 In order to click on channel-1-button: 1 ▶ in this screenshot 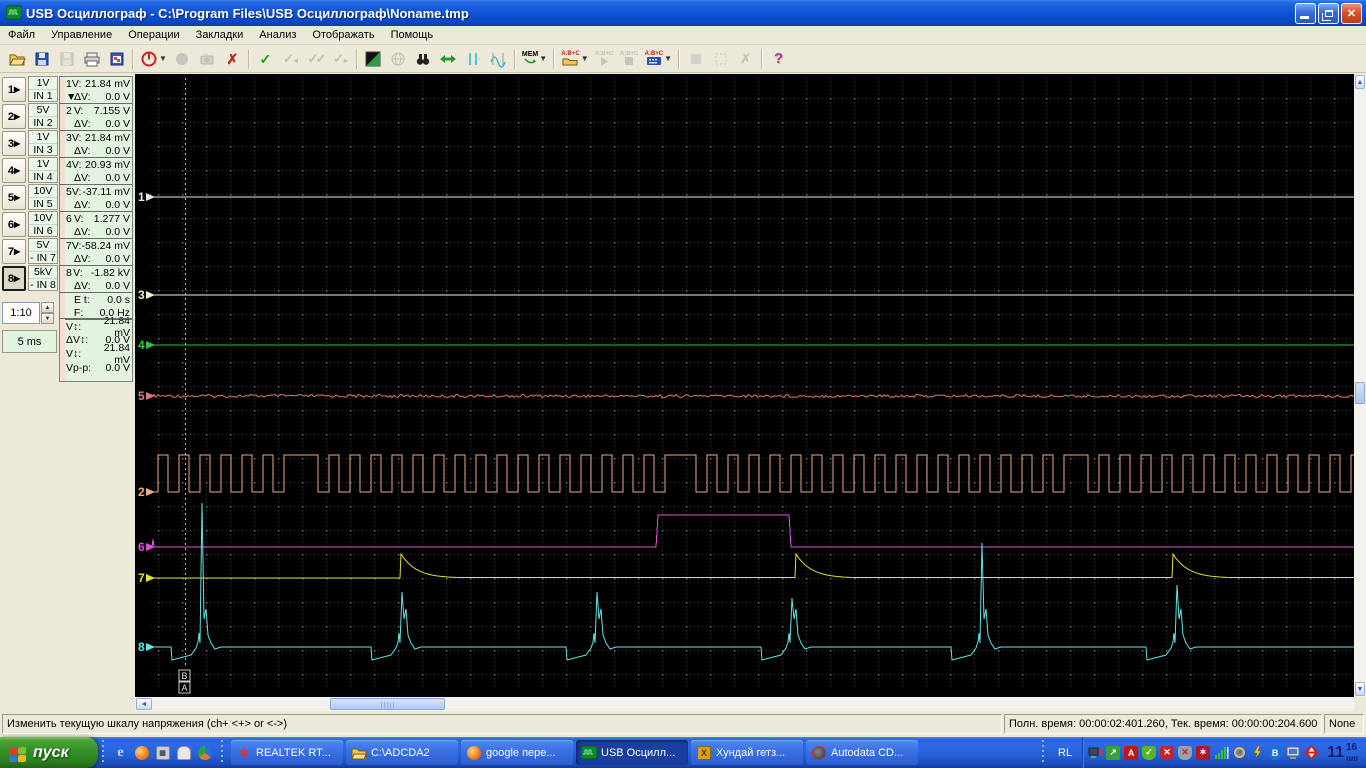, I will do `click(14, 89)`.